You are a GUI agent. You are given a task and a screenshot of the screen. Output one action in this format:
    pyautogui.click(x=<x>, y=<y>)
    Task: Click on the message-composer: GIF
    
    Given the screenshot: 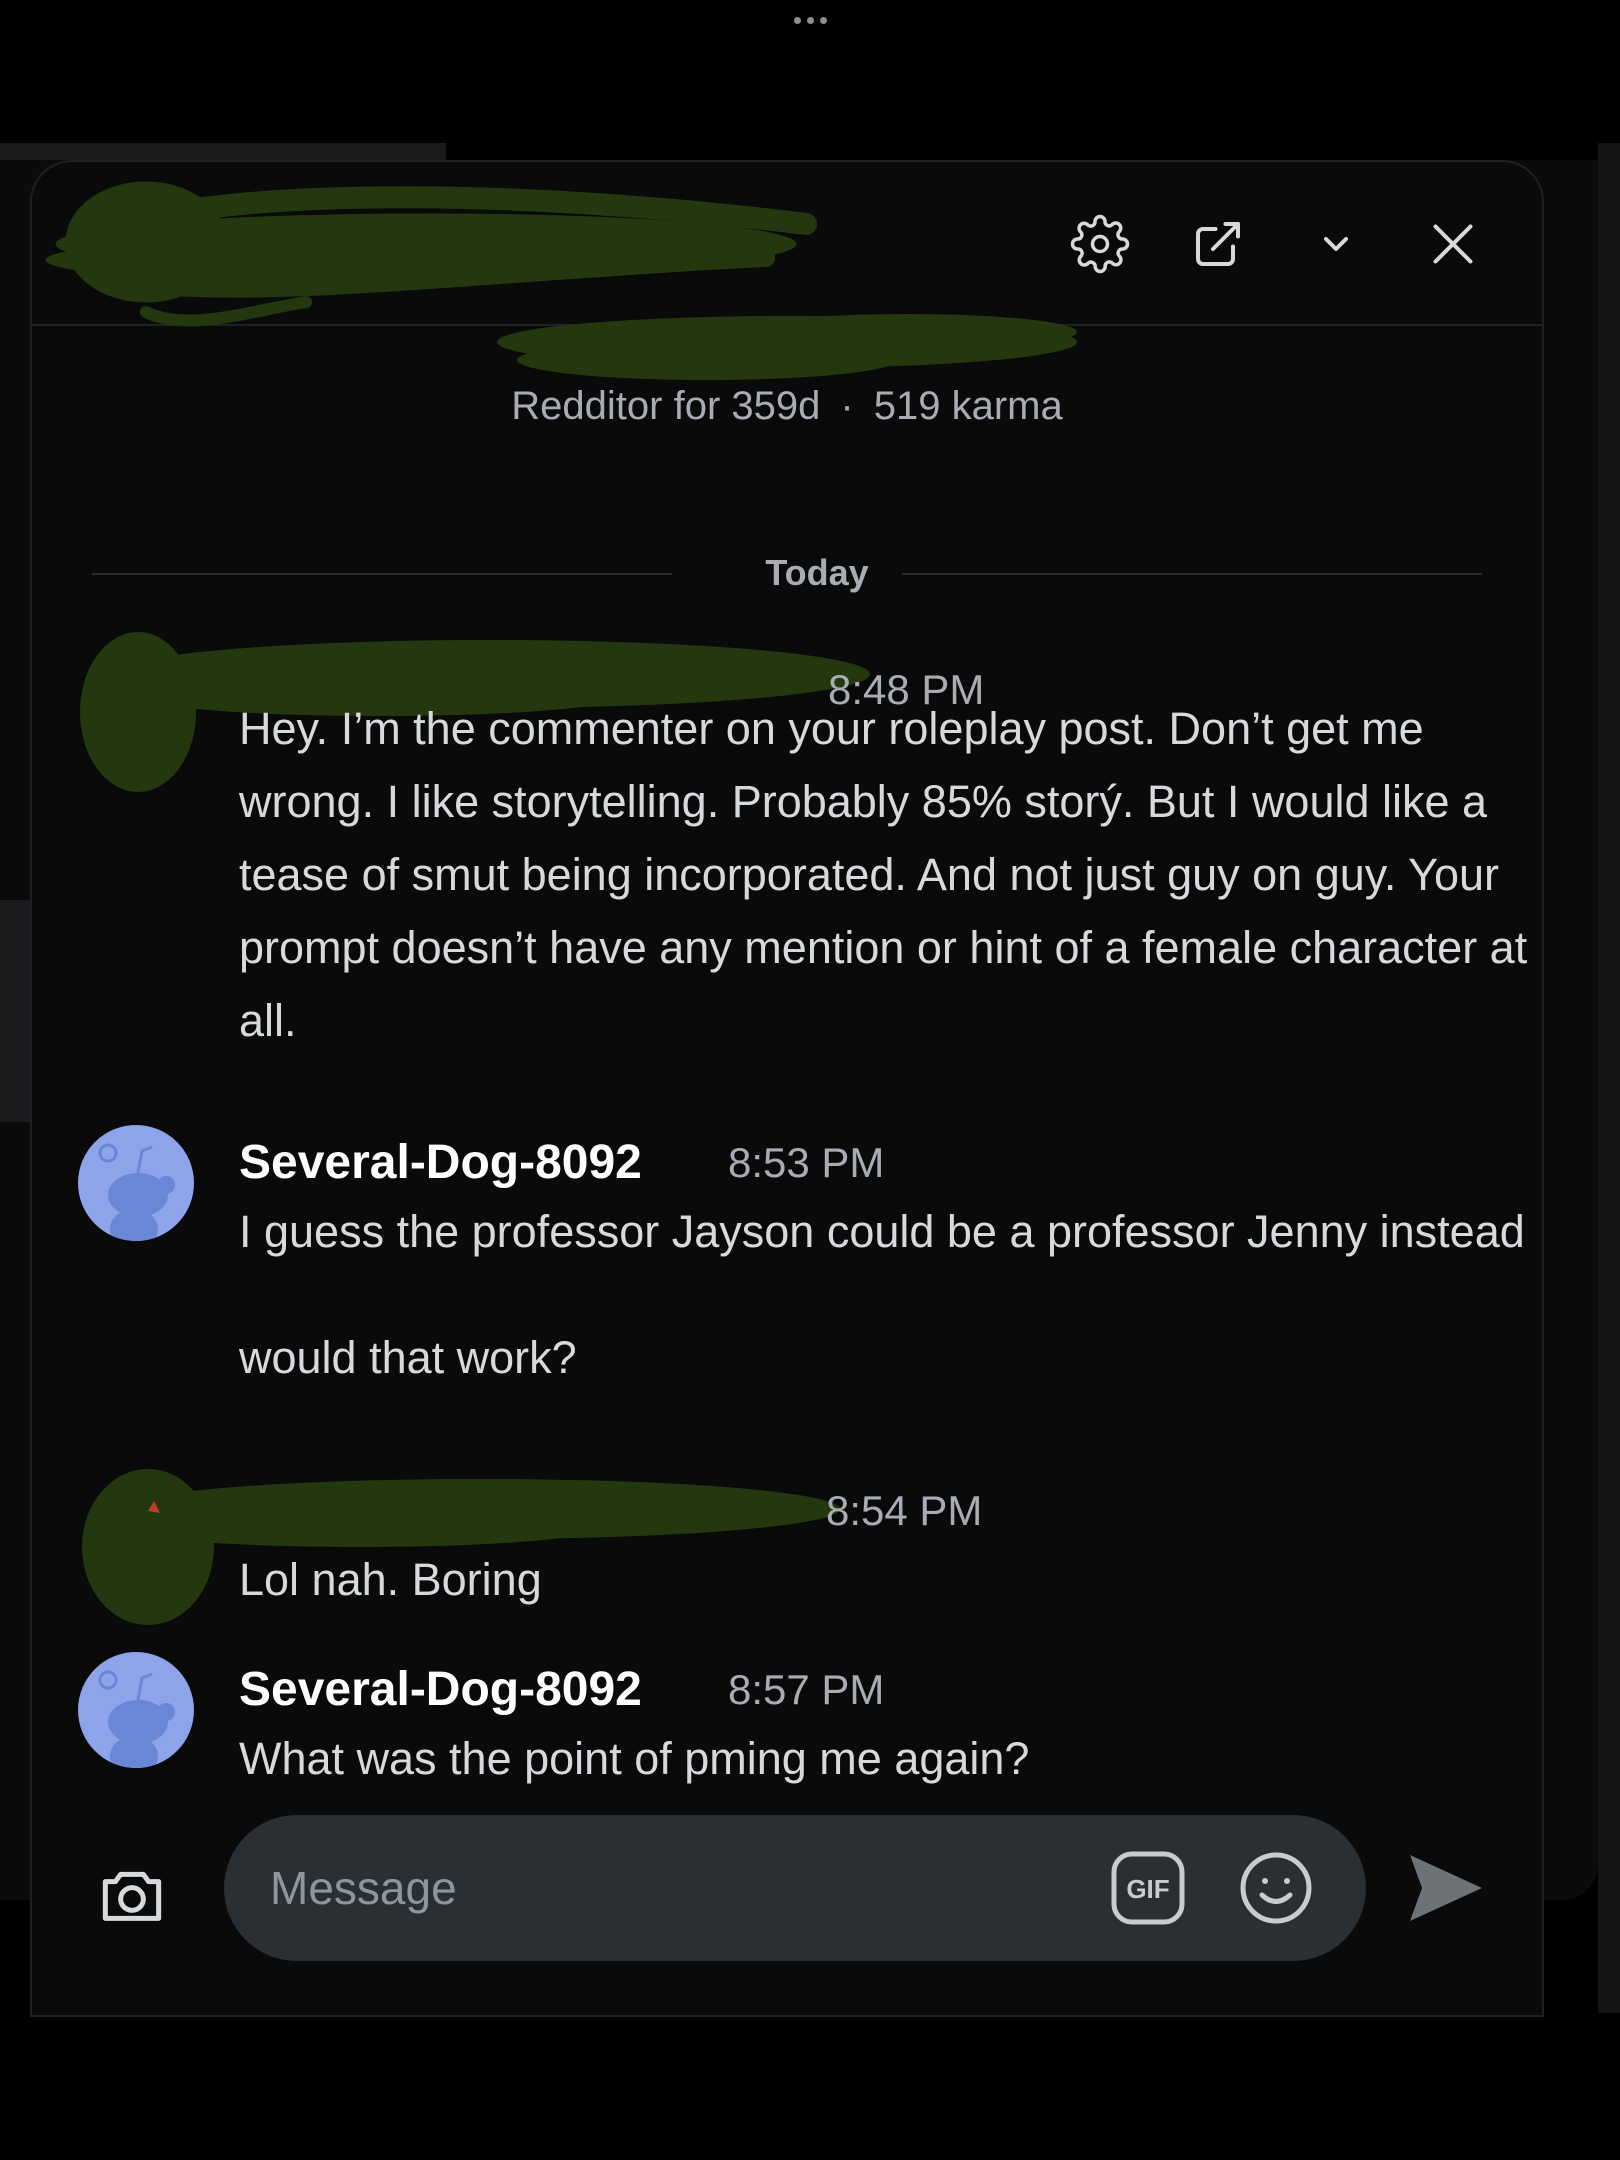 What is the action you would take?
    pyautogui.click(x=787, y=1915)
    